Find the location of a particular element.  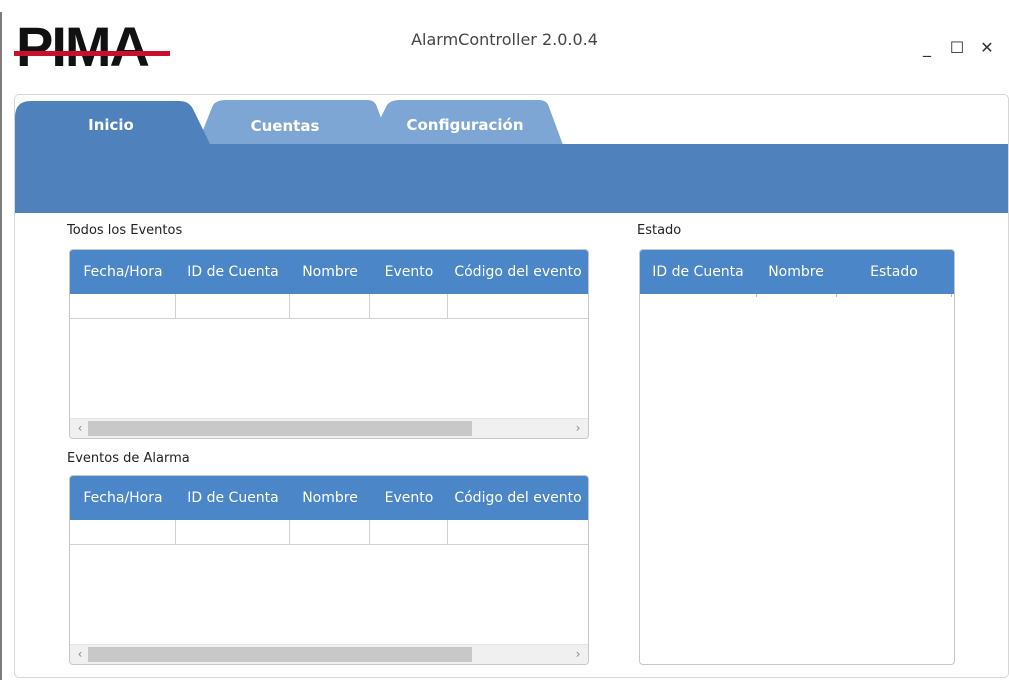

status-section-title: Estado is located at coordinates (659, 230).